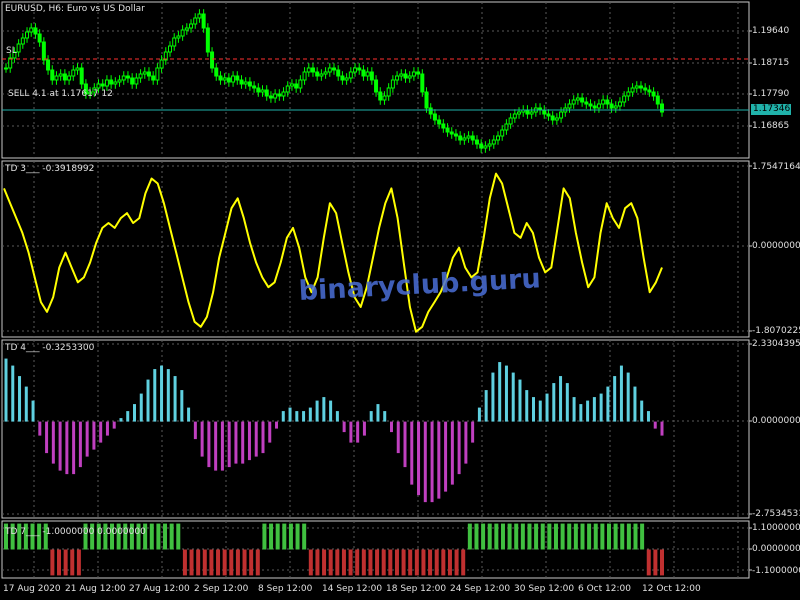 This screenshot has height=600, width=800. What do you see at coordinates (75, 9) in the screenshot?
I see `main-panel-title: EURUSD, H6: Euro vs US Dollar` at bounding box center [75, 9].